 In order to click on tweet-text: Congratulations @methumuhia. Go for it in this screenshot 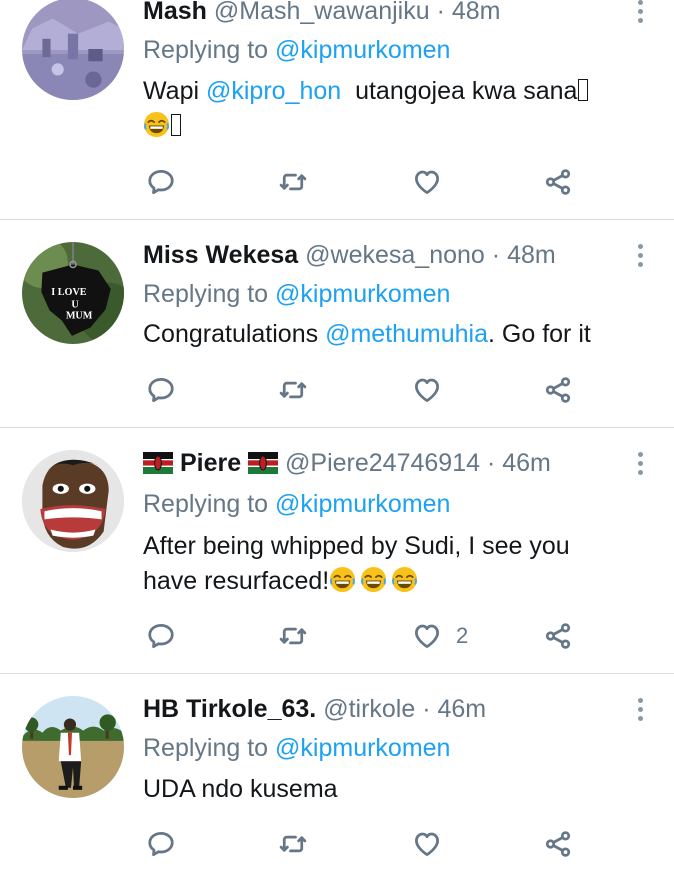, I will do `click(398, 334)`.